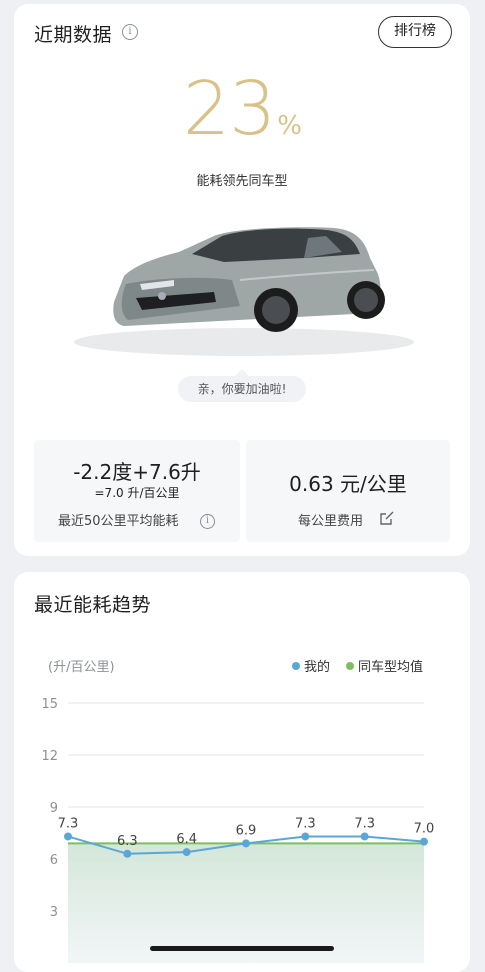 The image size is (485, 972). What do you see at coordinates (118, 521) in the screenshot?
I see `avg-consumption-label: 最近50公里平均能耗` at bounding box center [118, 521].